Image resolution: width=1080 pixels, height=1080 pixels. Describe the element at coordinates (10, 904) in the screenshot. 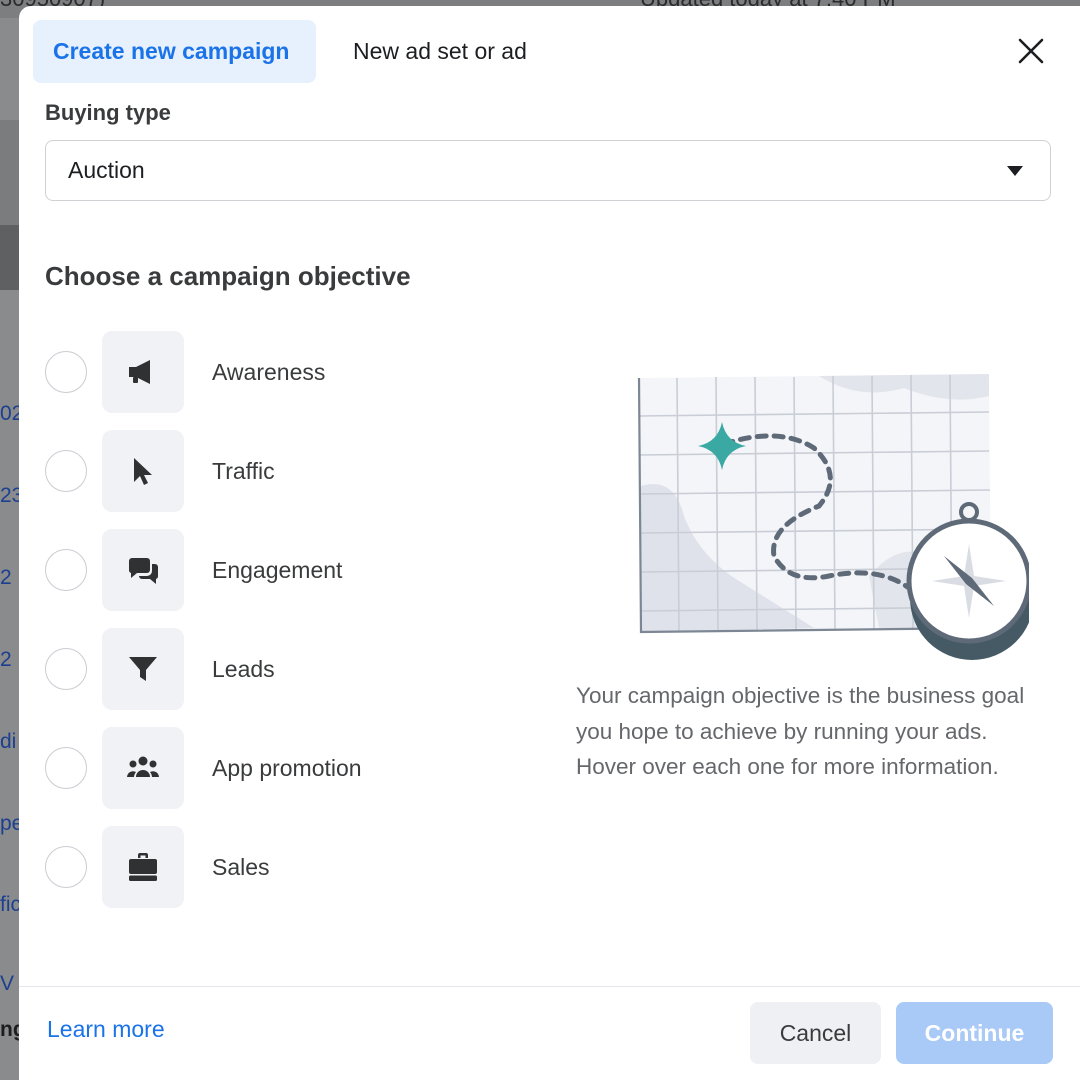

I see `background-strip-text: fic` at that location.